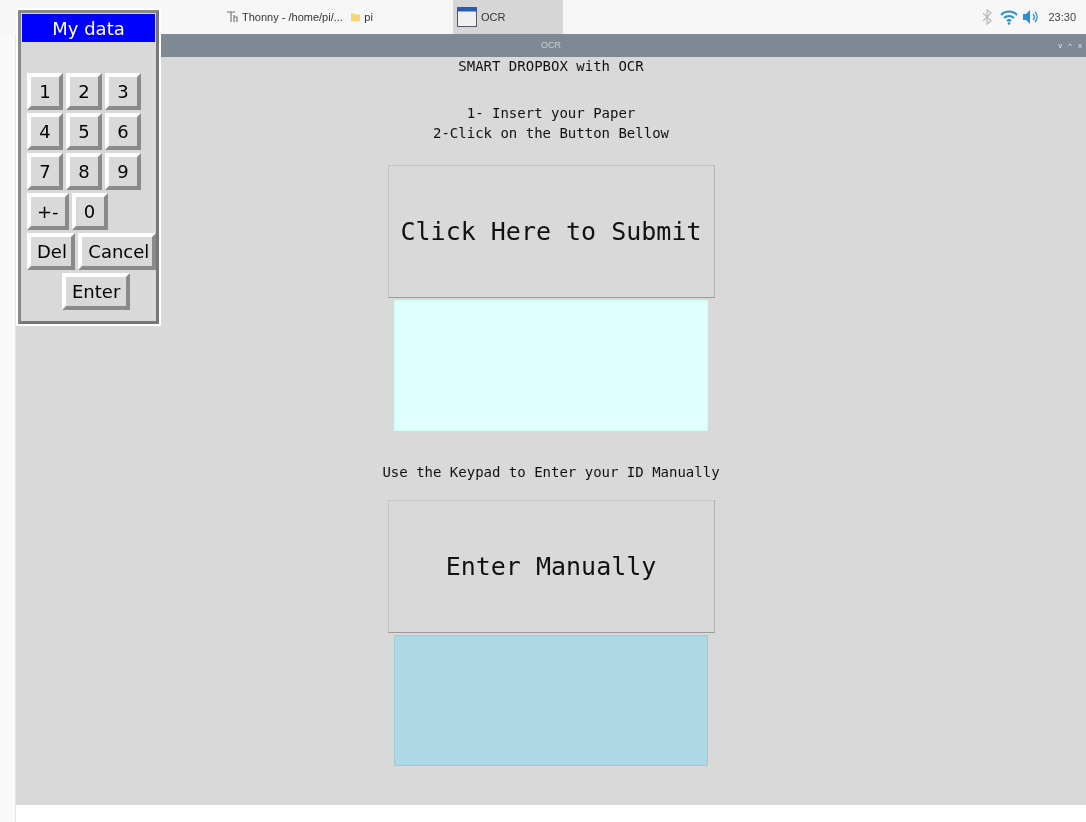 This screenshot has height=822, width=1086. What do you see at coordinates (84, 91) in the screenshot?
I see `keypad-key: 2` at bounding box center [84, 91].